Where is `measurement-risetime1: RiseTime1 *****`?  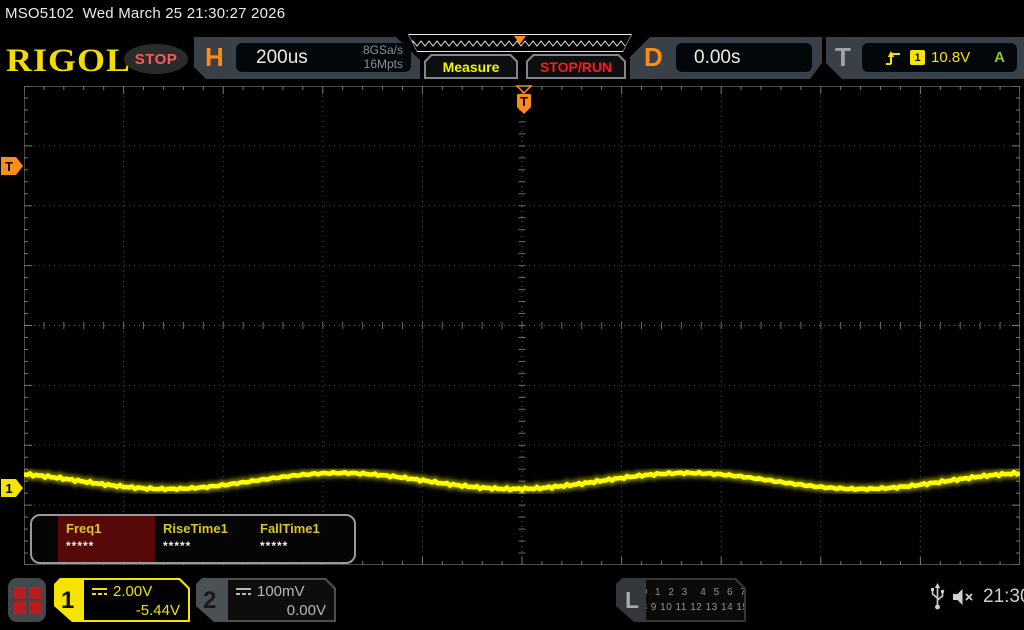
measurement-risetime1: RiseTime1 ***** is located at coordinates (203, 539).